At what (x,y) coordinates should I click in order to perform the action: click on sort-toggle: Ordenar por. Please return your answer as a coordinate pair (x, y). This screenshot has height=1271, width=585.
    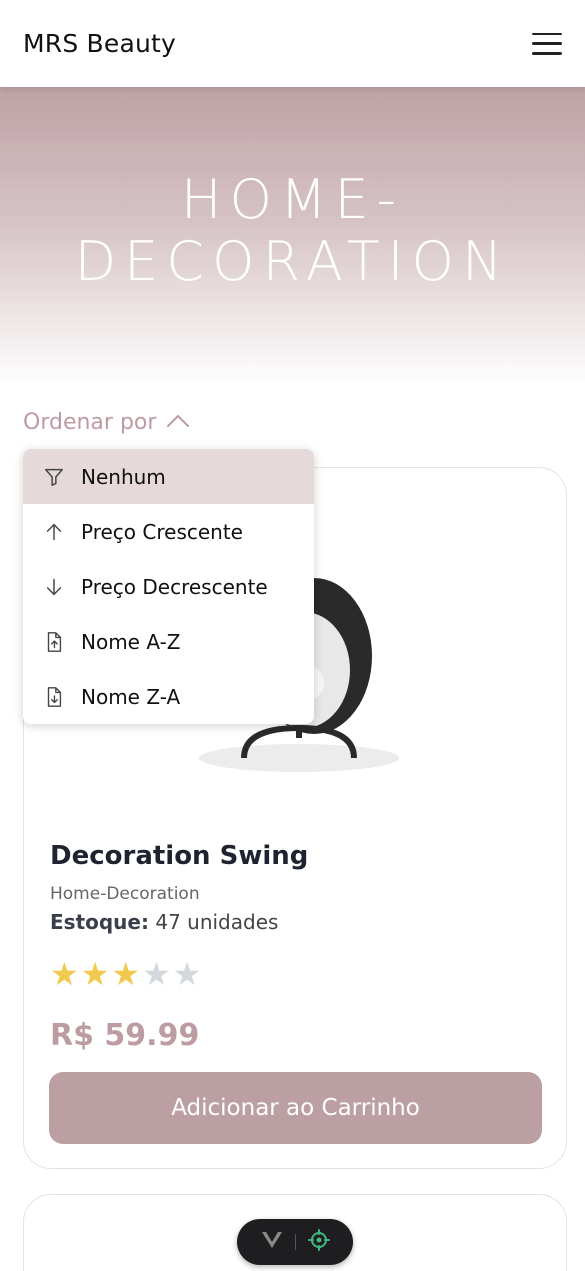
    Looking at the image, I should click on (106, 422).